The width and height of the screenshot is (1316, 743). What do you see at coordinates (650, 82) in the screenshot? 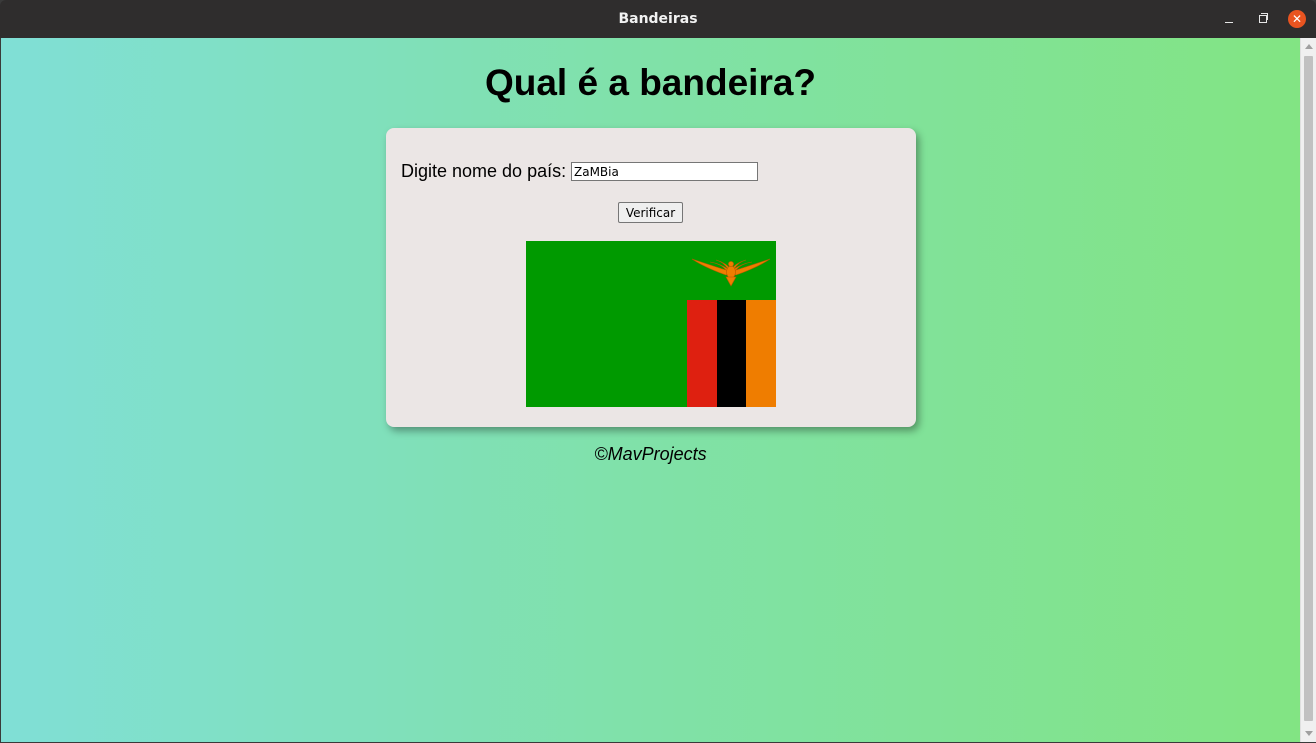
I see `page-title: Qual é a bandeira?` at bounding box center [650, 82].